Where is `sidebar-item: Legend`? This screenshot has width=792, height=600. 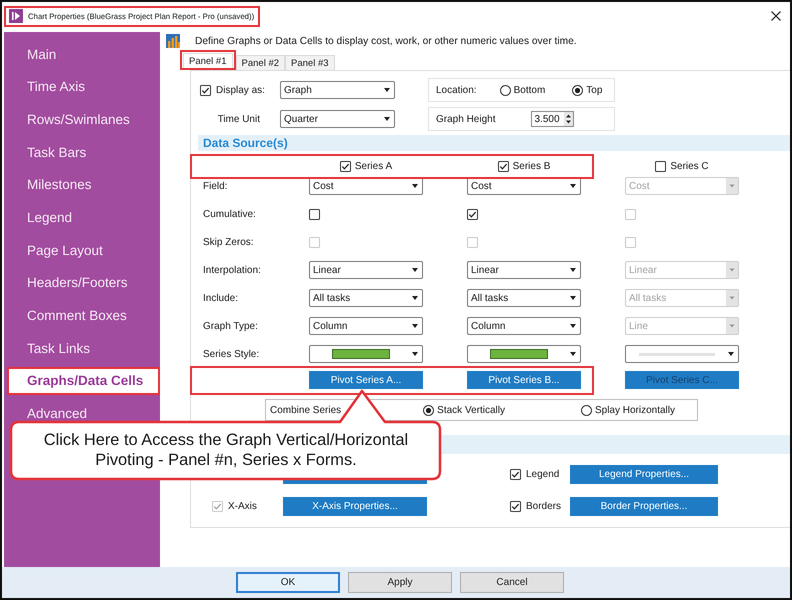
sidebar-item: Legend is located at coordinates (83, 217).